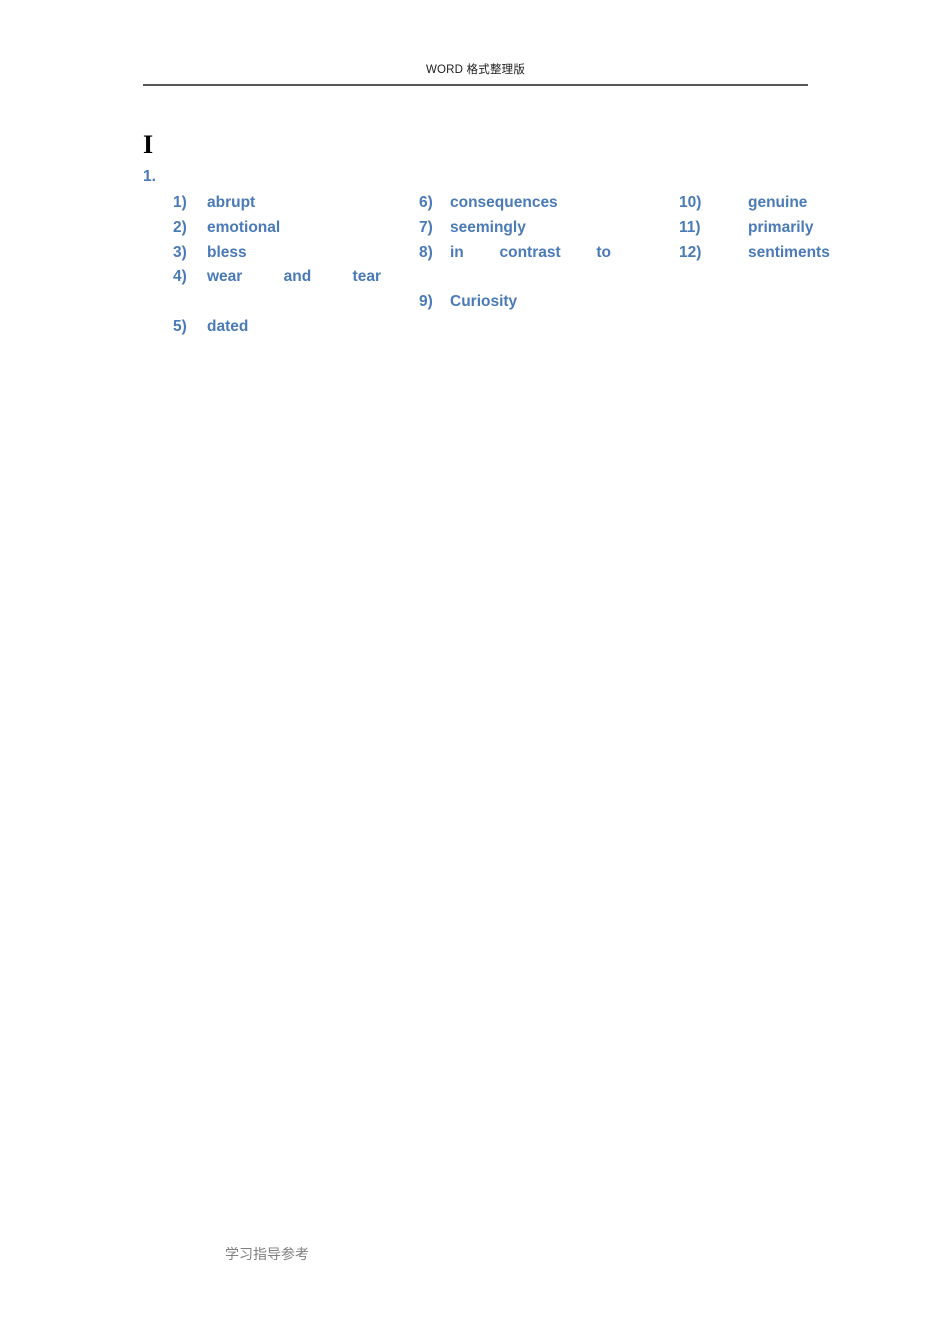 This screenshot has width=950, height=1344. Describe the element at coordinates (475, 85) in the screenshot. I see `header-divider` at that location.